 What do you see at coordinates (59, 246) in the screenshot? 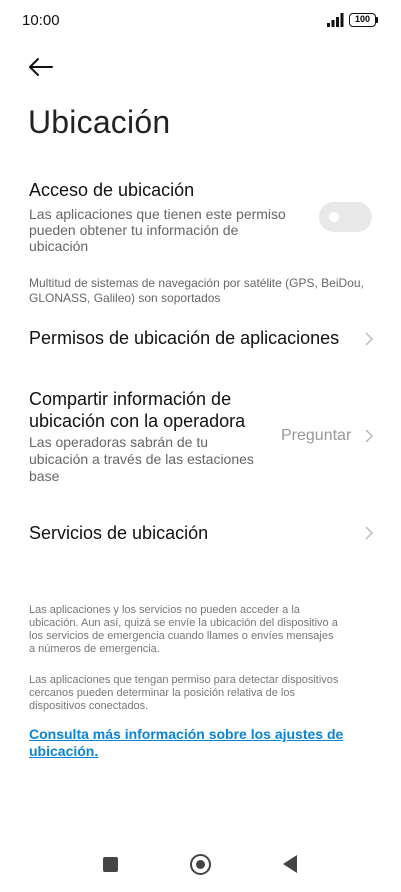
I see `location-access-desc-3: ubicación` at bounding box center [59, 246].